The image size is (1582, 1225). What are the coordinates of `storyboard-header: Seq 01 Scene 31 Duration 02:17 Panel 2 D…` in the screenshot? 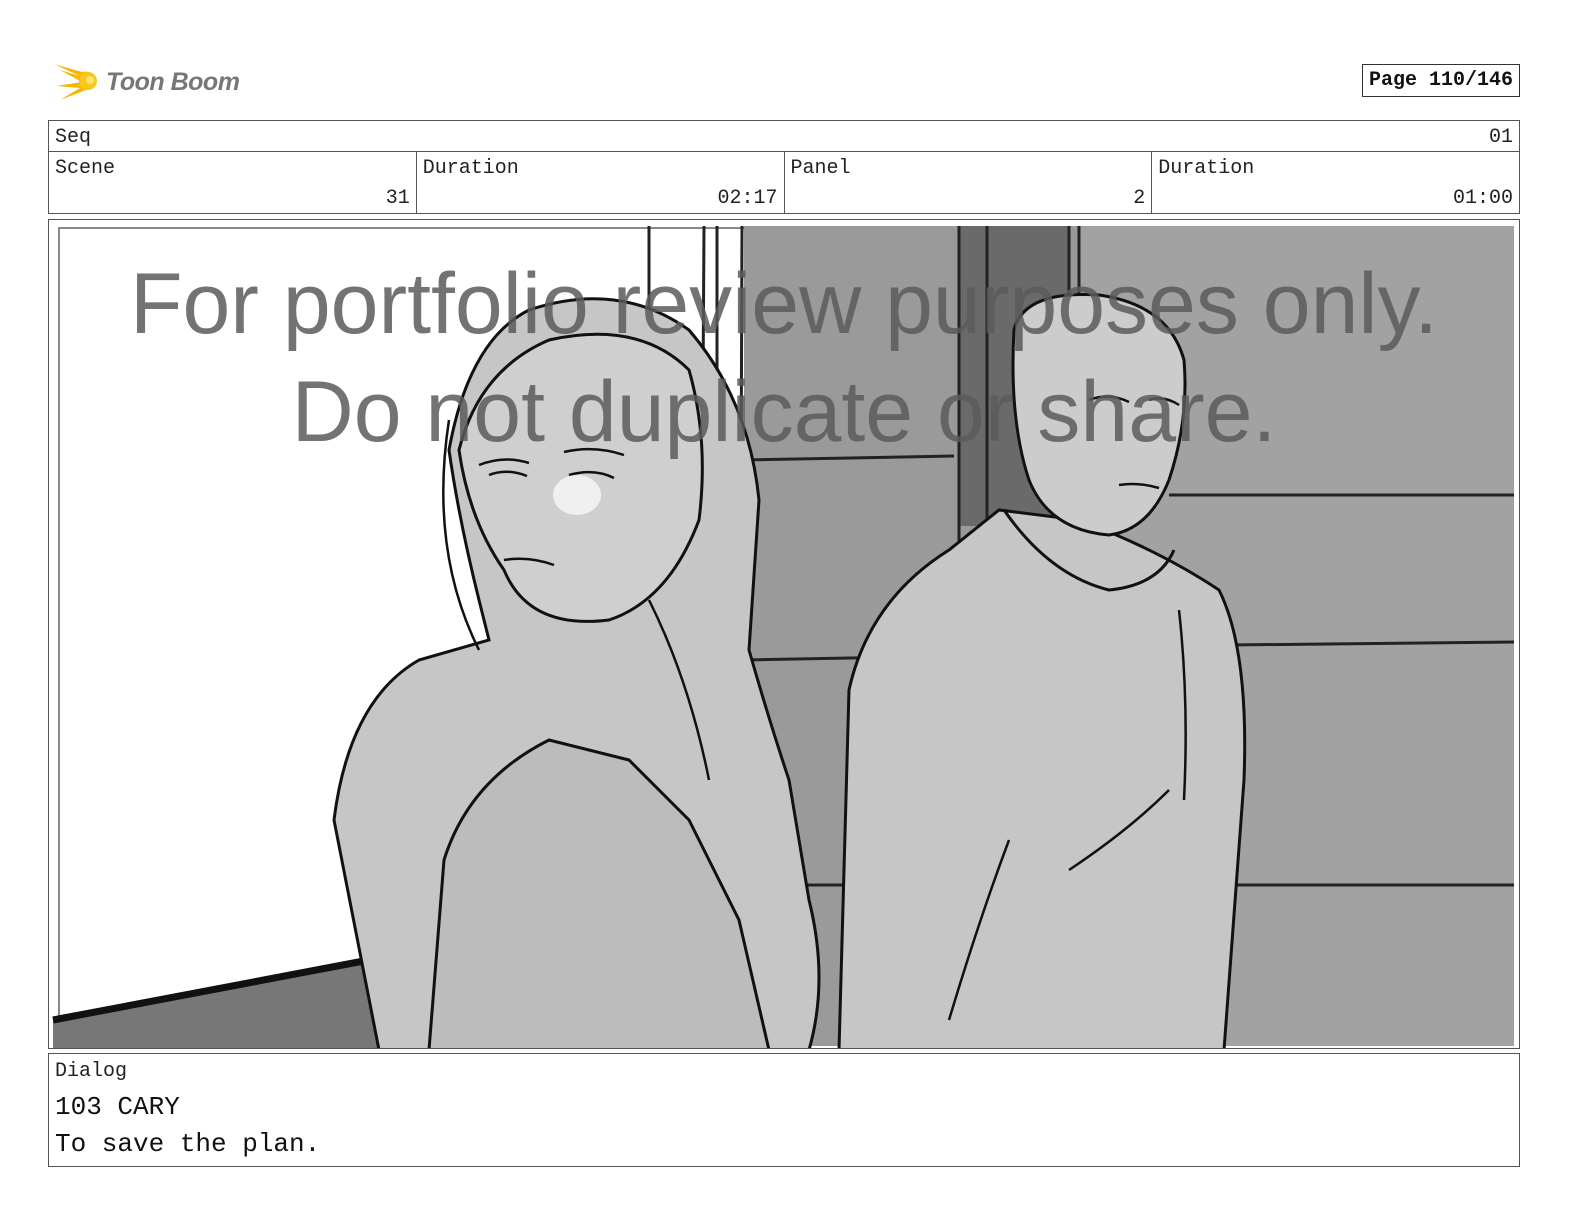 It's located at (784, 167).